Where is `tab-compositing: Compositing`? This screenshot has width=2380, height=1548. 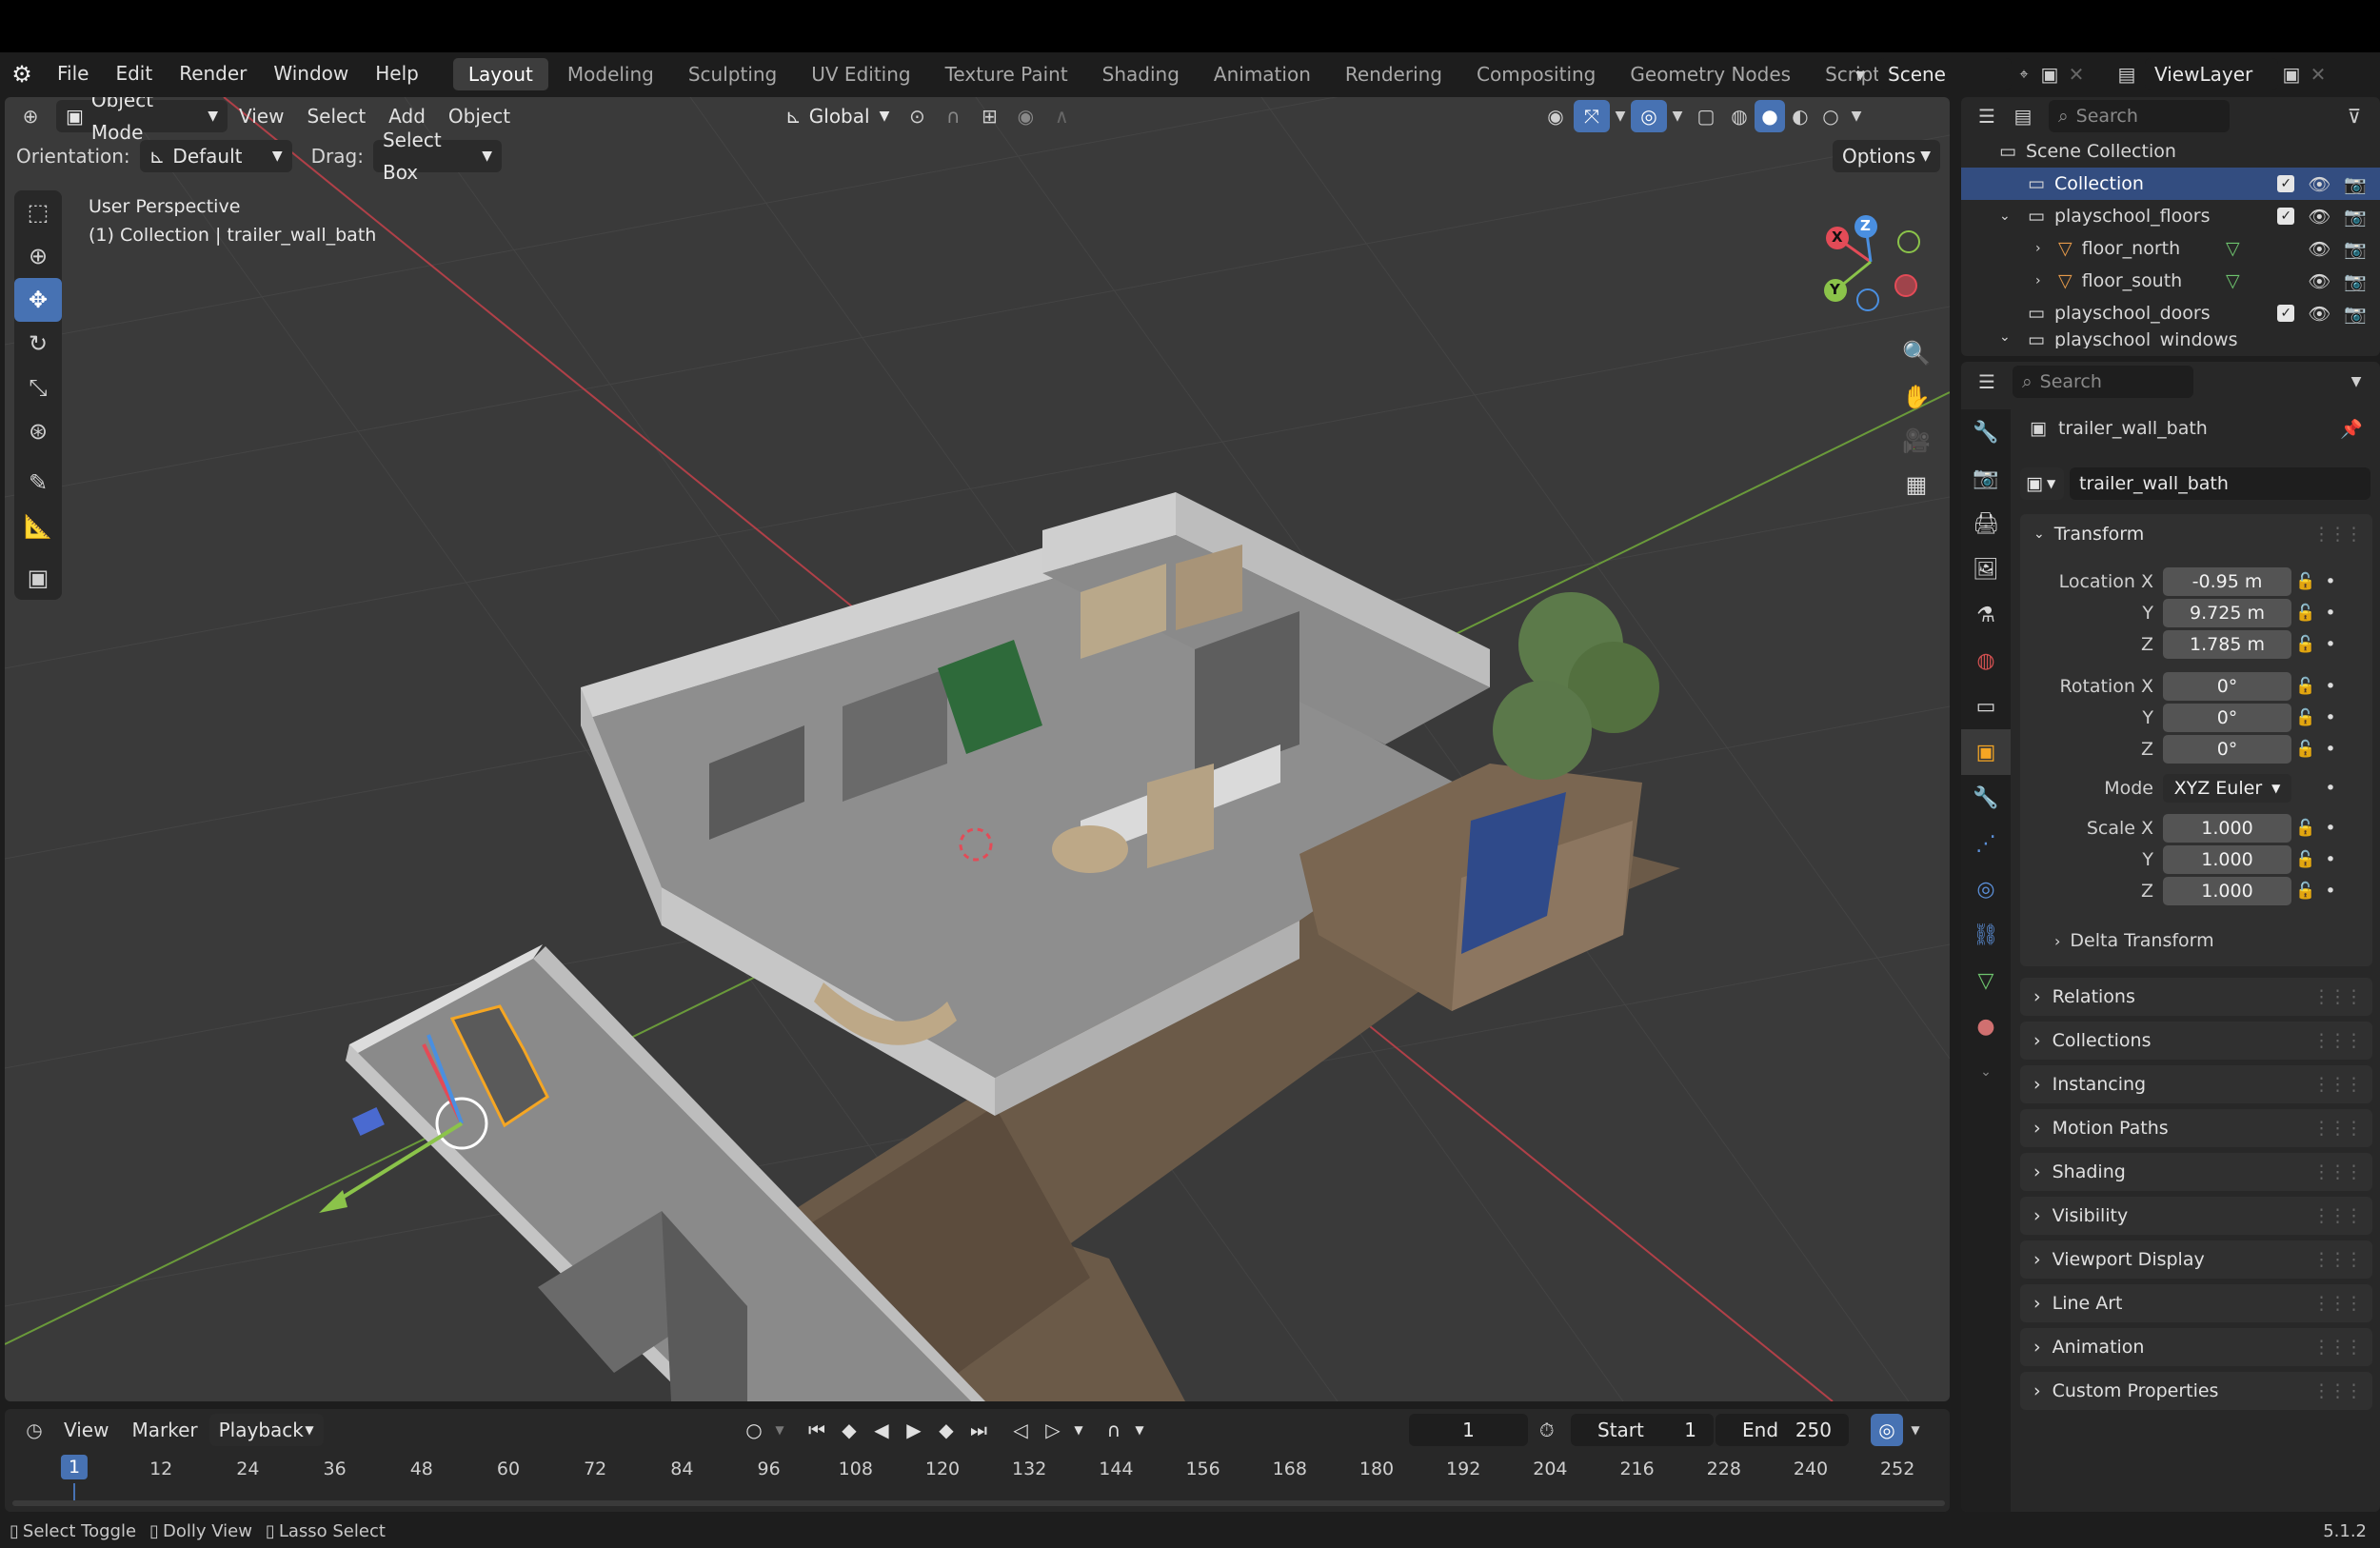
tab-compositing: Compositing is located at coordinates (1536, 74).